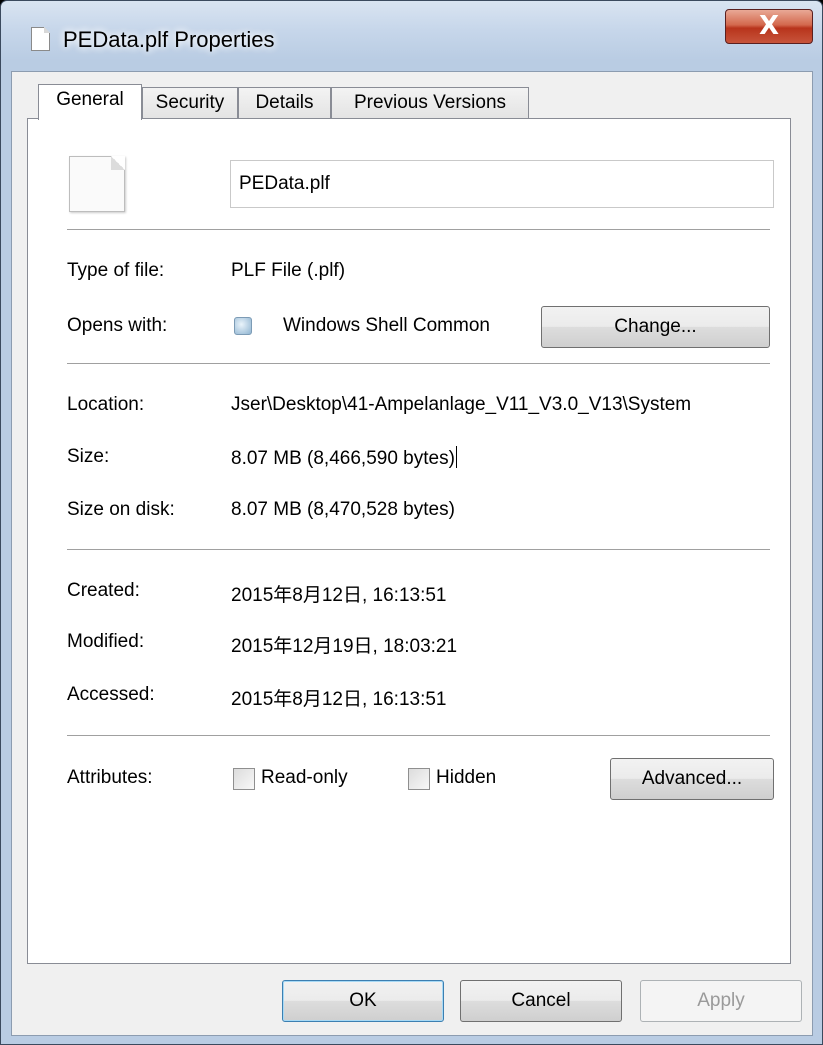 This screenshot has height=1045, width=823. What do you see at coordinates (419, 779) in the screenshot?
I see `hidden-checkbox` at bounding box center [419, 779].